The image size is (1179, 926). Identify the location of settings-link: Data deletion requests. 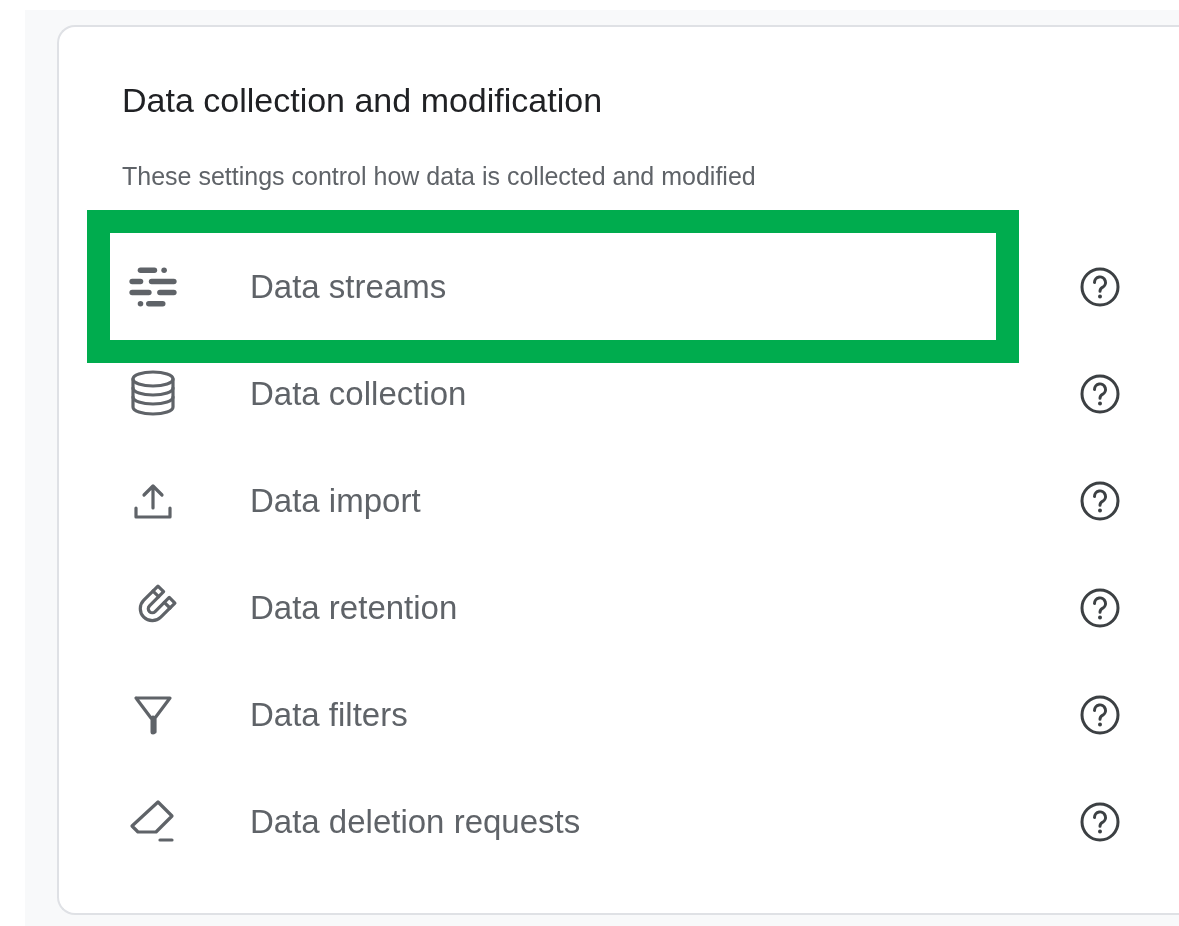
(415, 821).